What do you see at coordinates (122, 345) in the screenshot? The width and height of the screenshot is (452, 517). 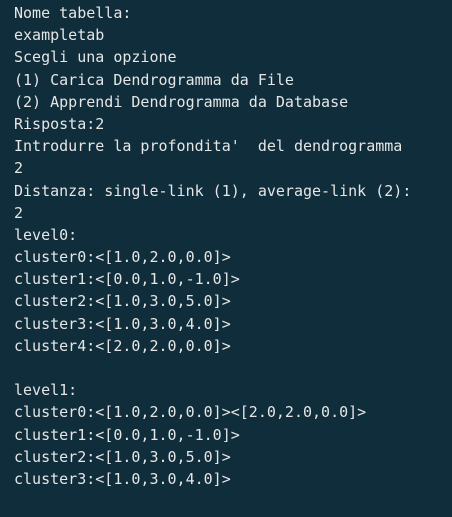 I see `cluster-line: cluster4:<[2.0,2.0,0.0]>` at bounding box center [122, 345].